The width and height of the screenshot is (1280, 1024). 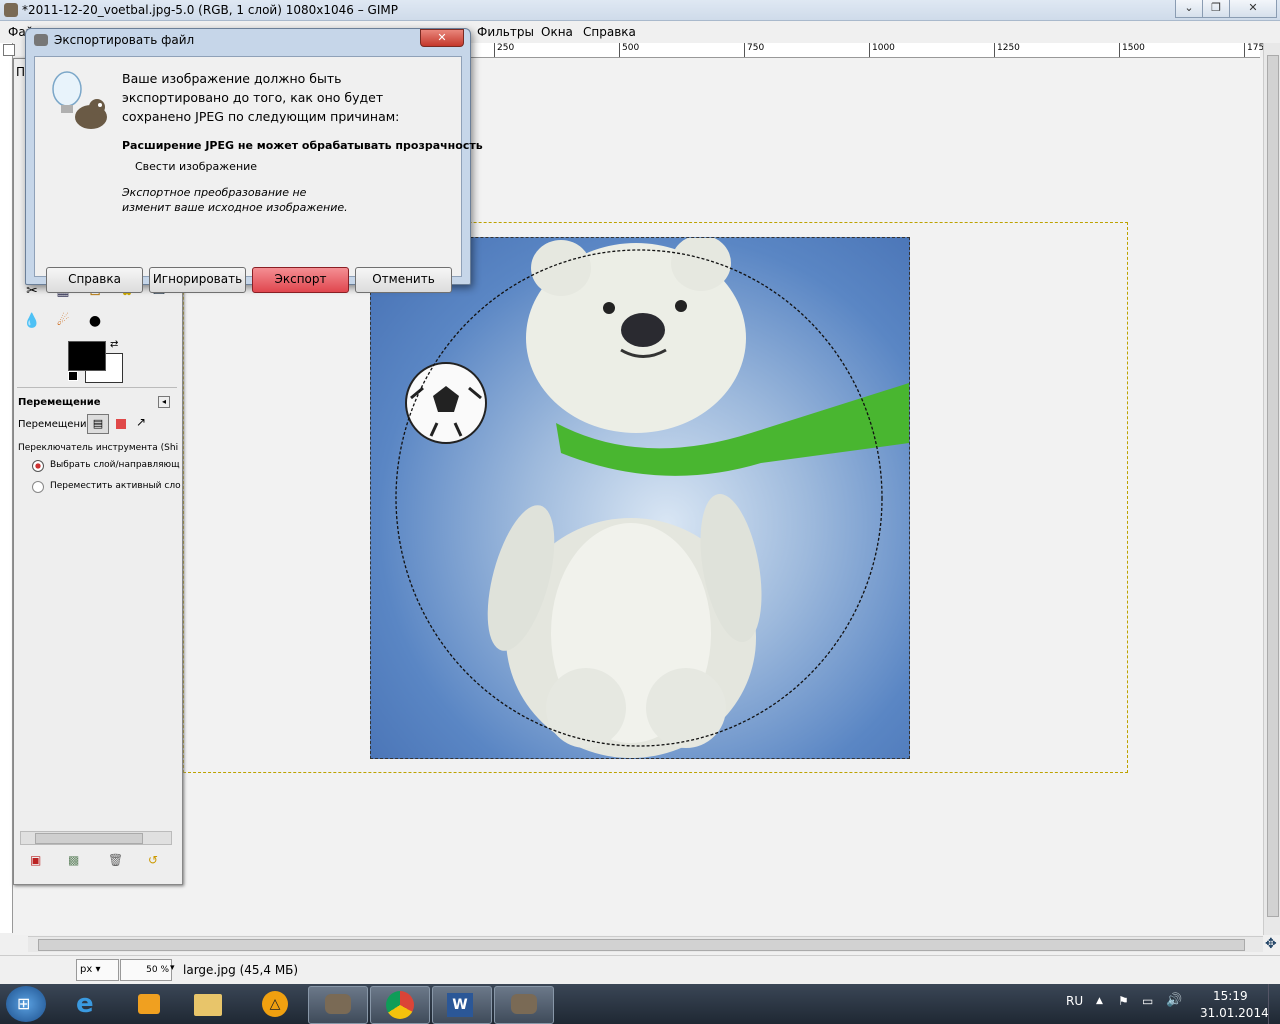 I want to click on restore-options-icon: ▩, so click(x=73, y=860).